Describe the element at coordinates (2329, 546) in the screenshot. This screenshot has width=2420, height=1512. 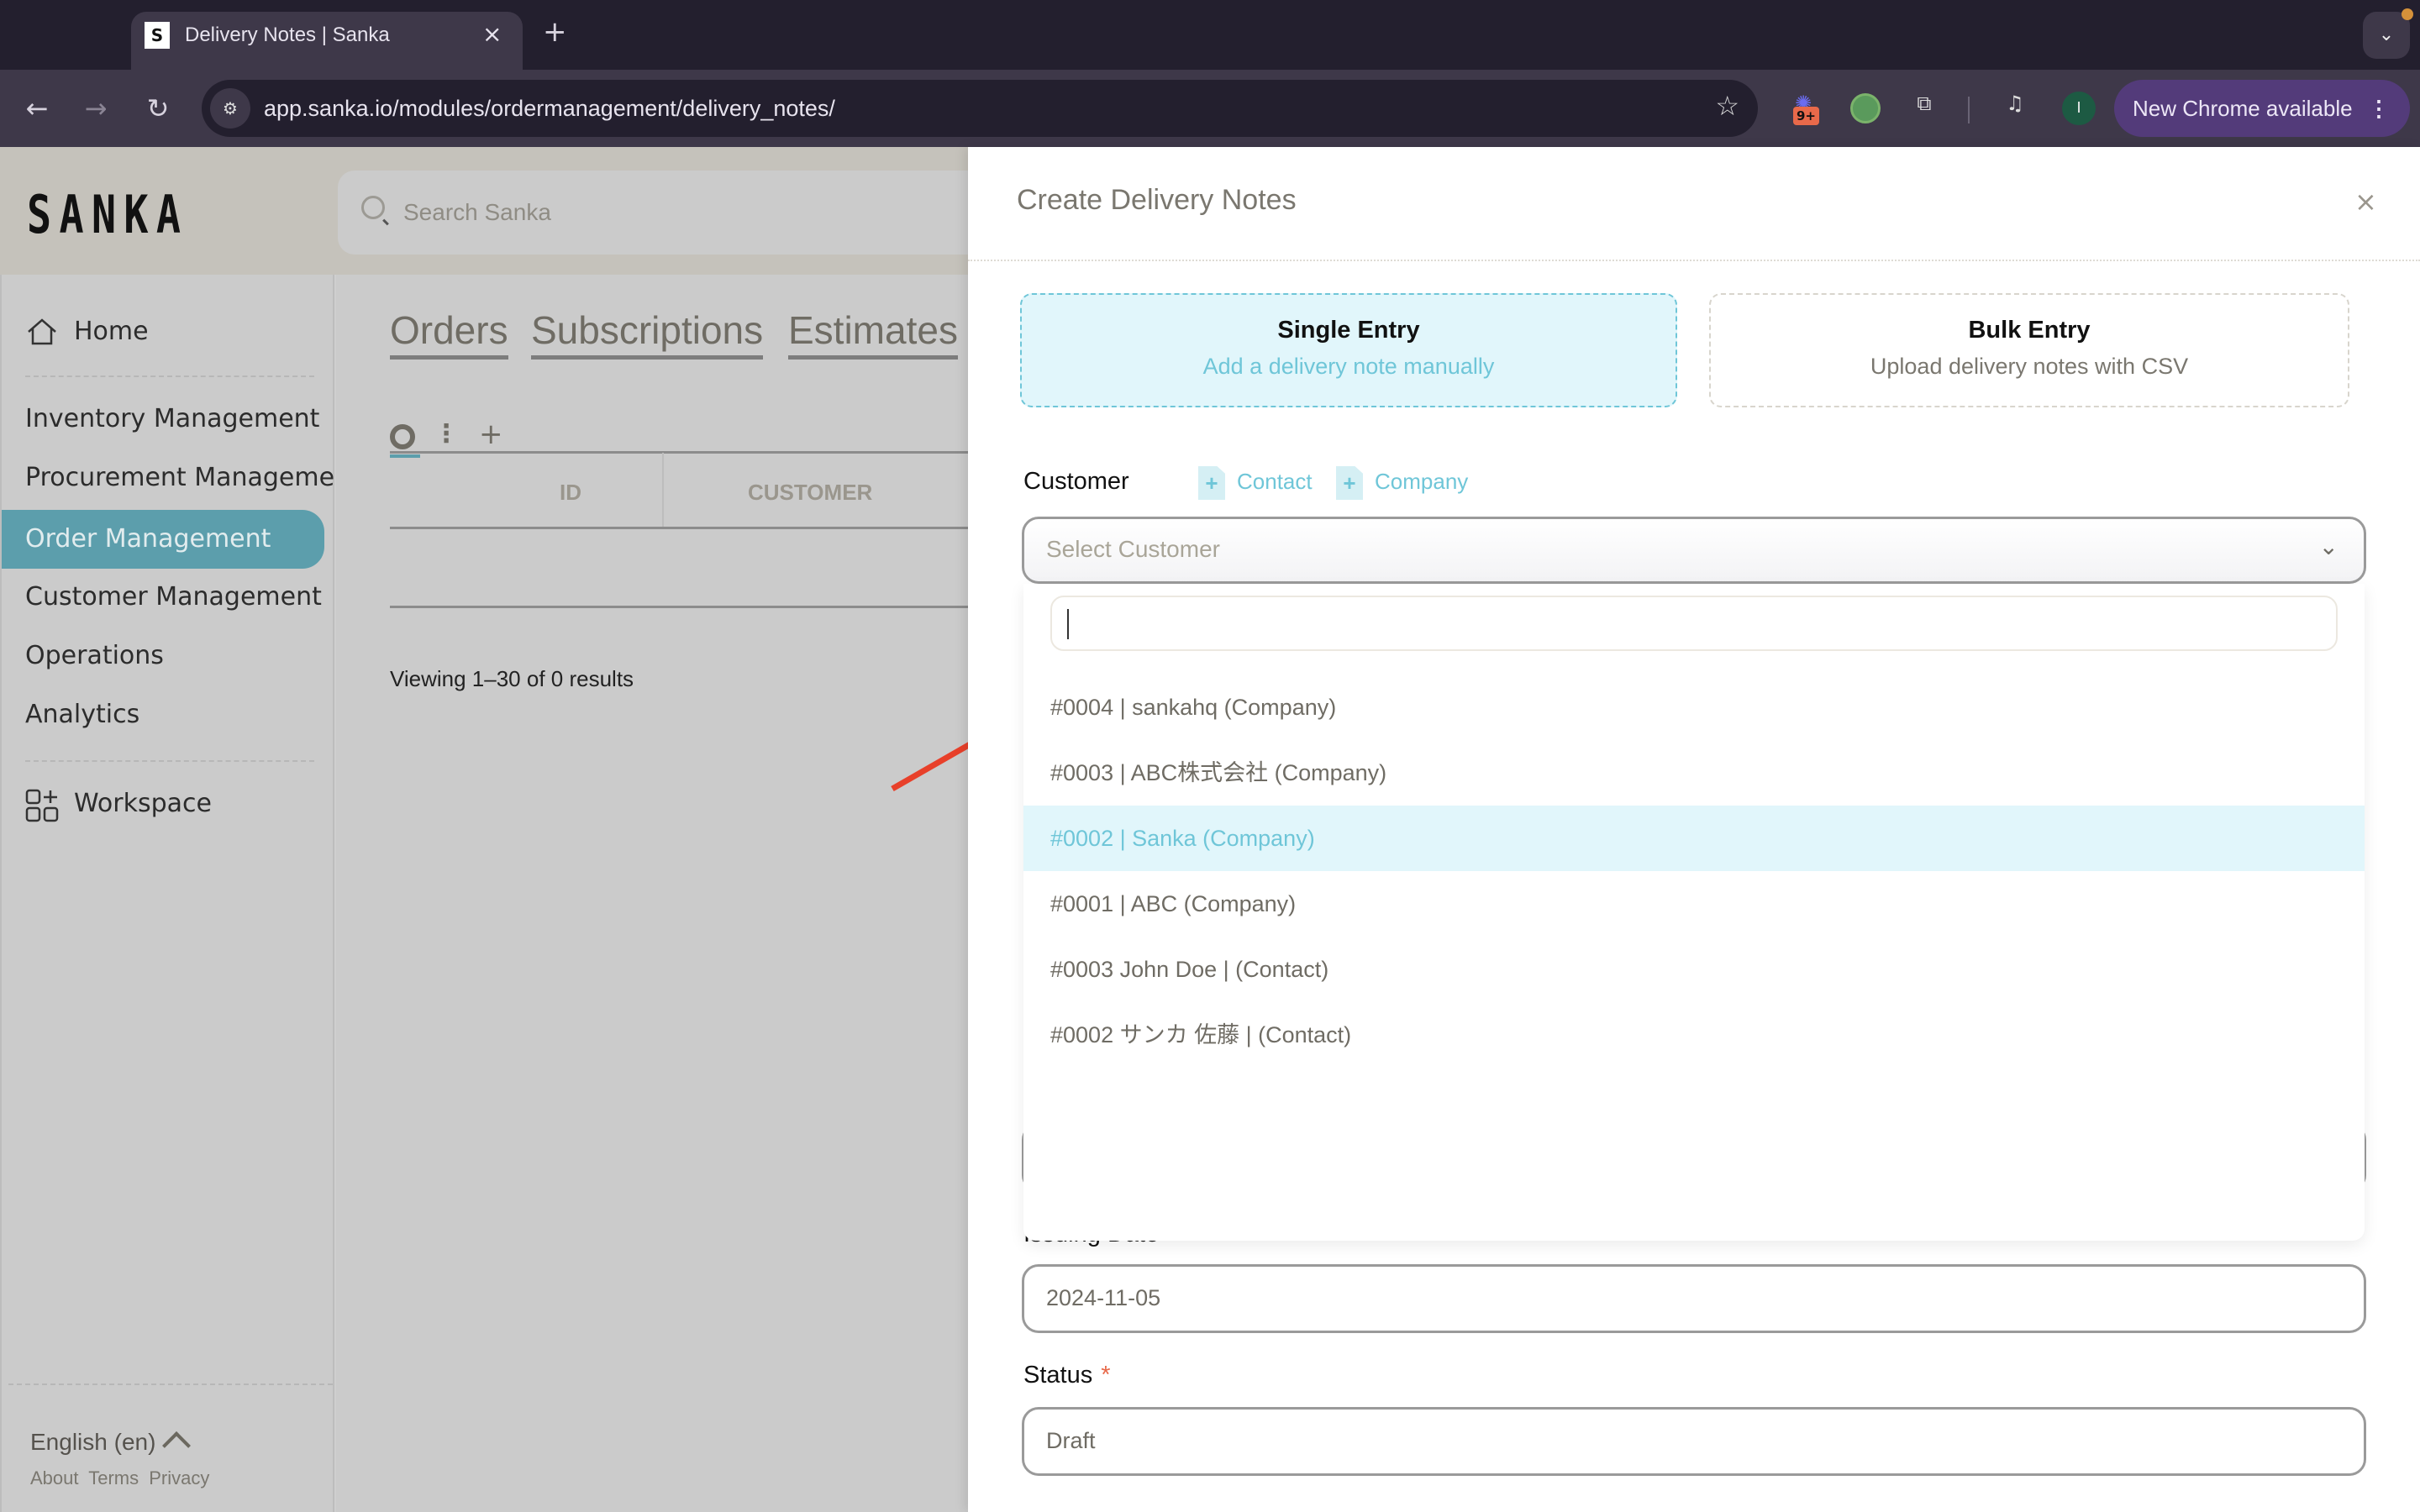
I see `chevron-down-icon: ⌄` at that location.